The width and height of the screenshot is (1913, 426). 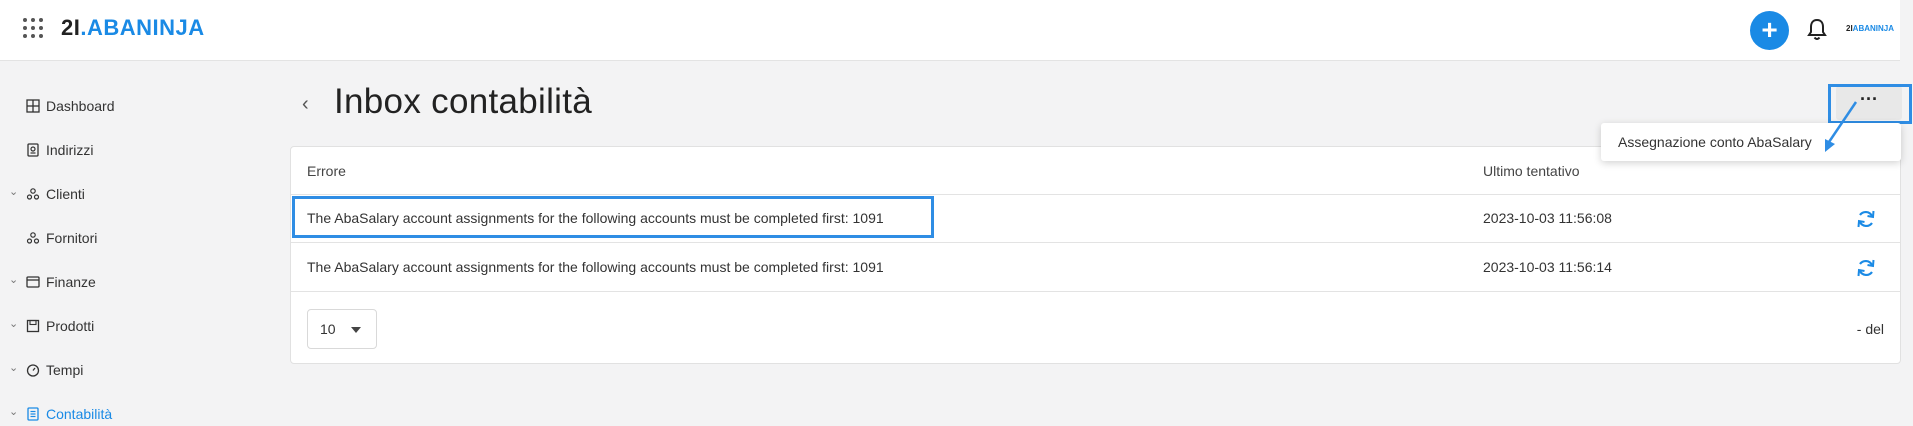 I want to click on sidebar-item-contabilita: ⌄ Contabilità, so click(x=130, y=412).